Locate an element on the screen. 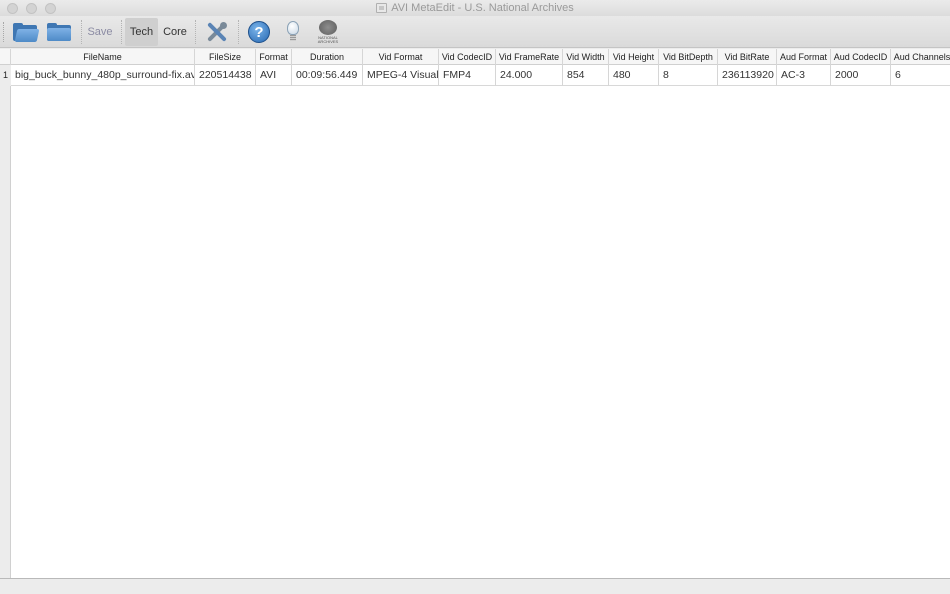 The height and width of the screenshot is (594, 950). save-button-label: Save is located at coordinates (100, 32).